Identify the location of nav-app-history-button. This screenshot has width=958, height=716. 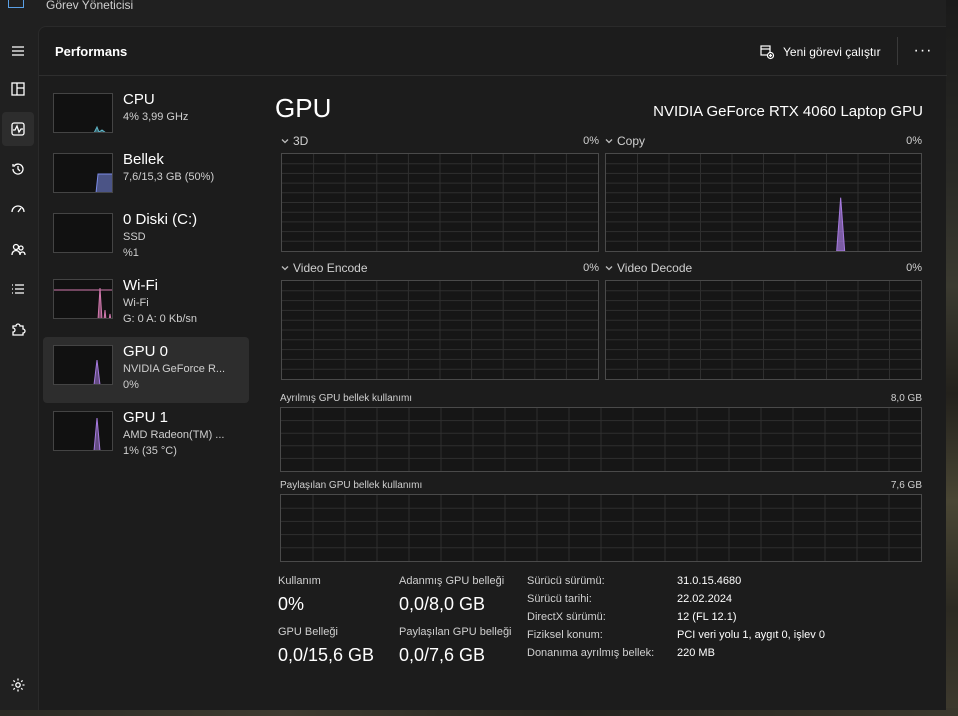
(18, 169).